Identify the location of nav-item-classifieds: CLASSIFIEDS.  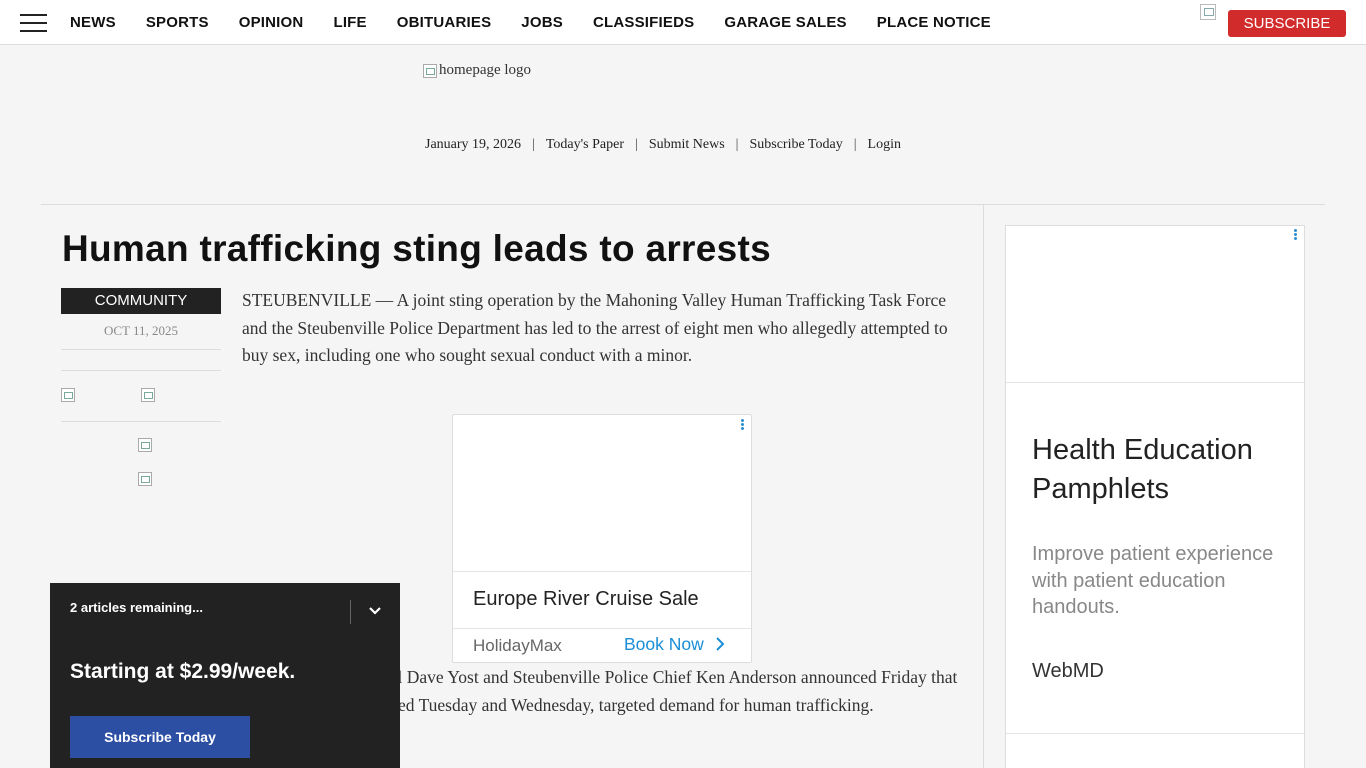
(643, 22).